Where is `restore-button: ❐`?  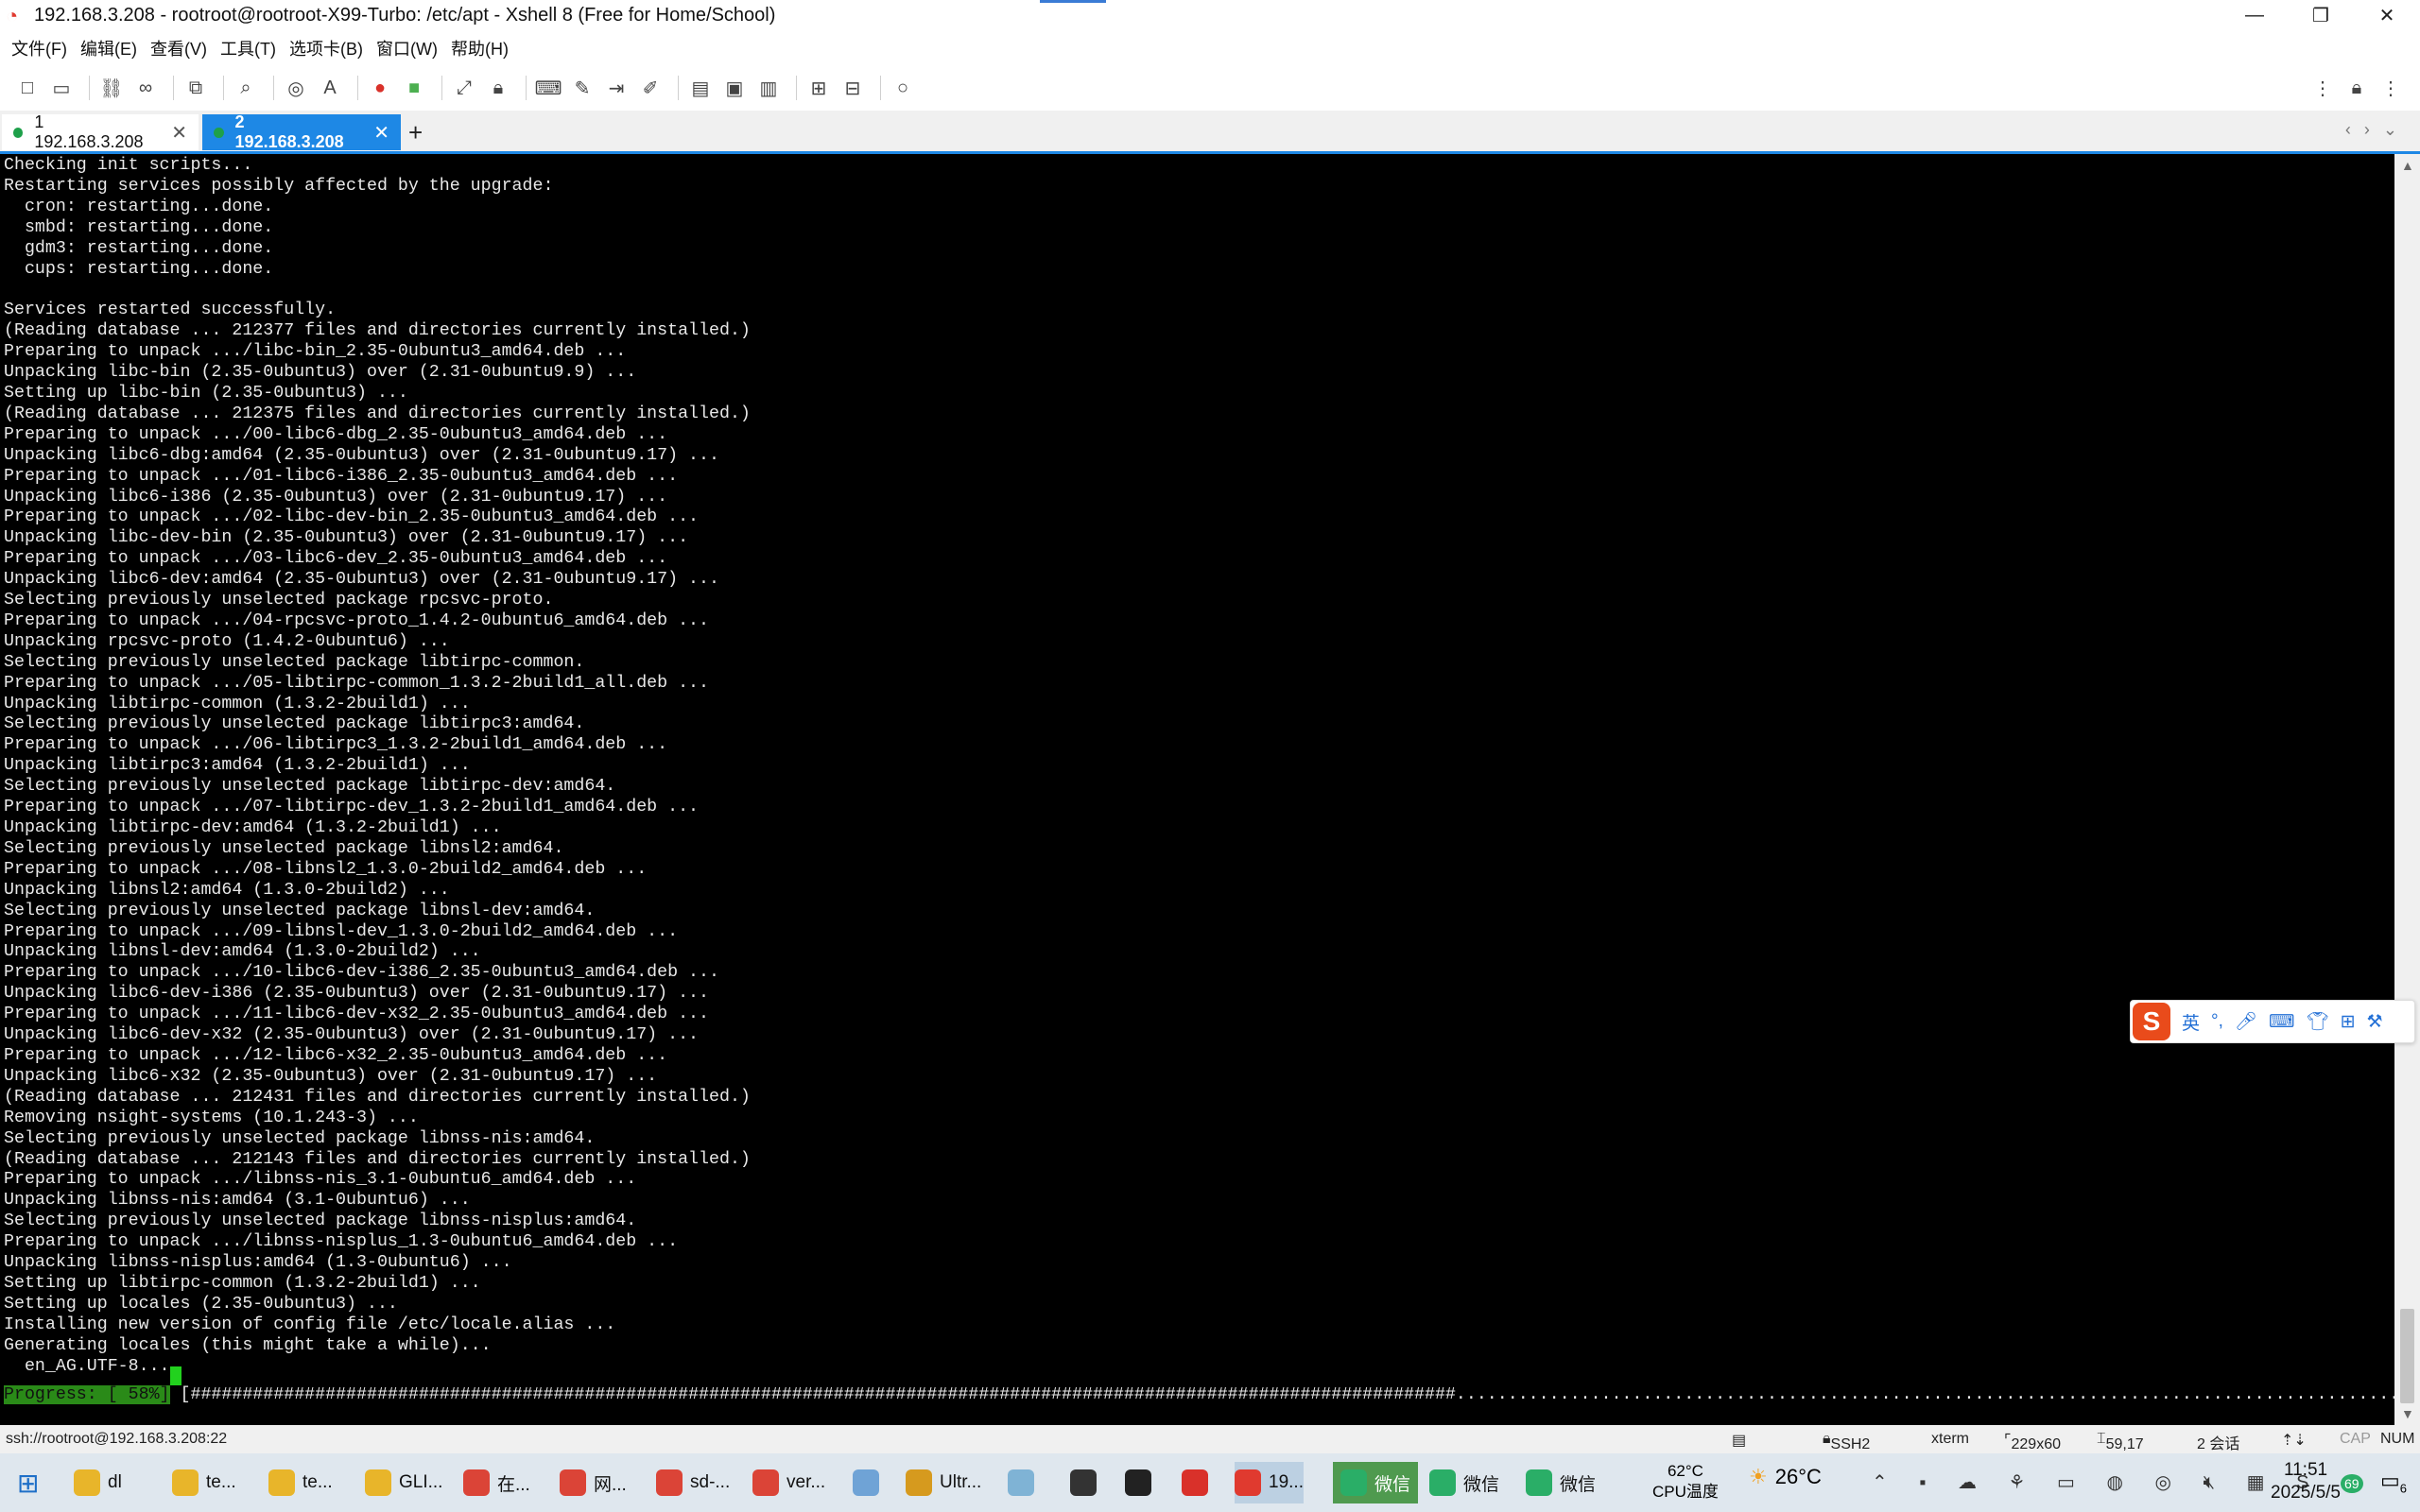 restore-button: ❐ is located at coordinates (2321, 15).